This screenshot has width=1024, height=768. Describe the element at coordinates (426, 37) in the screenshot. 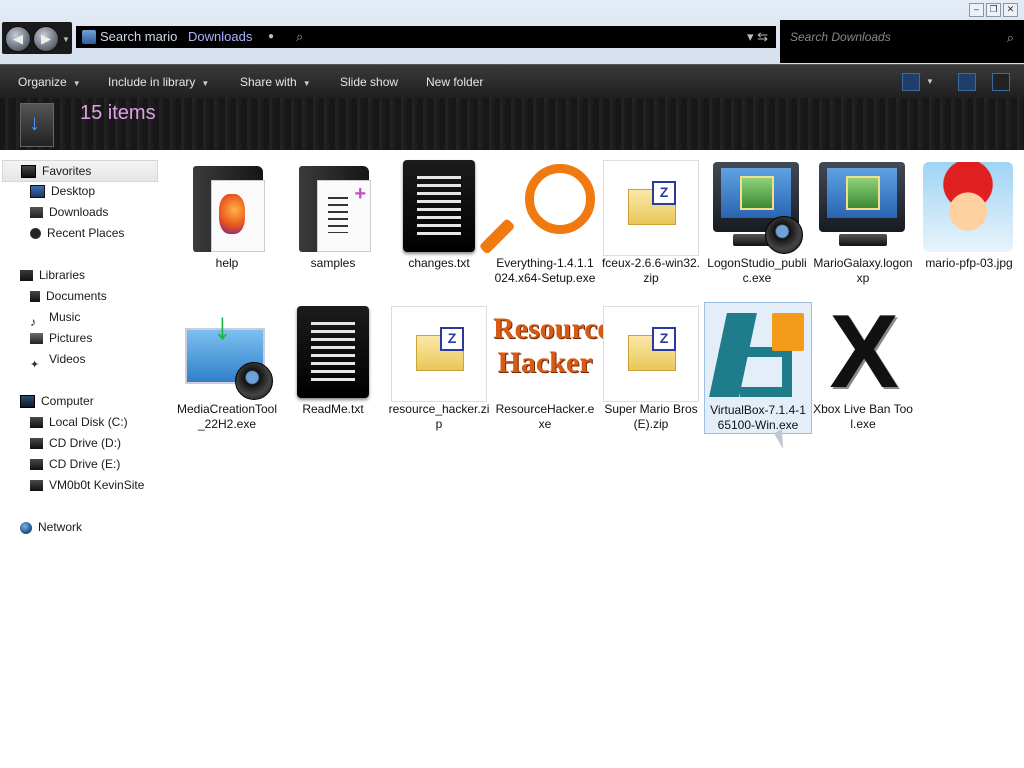

I see `address-bar: Search mario Downloads ● ⌕ ▾ ⇆` at that location.